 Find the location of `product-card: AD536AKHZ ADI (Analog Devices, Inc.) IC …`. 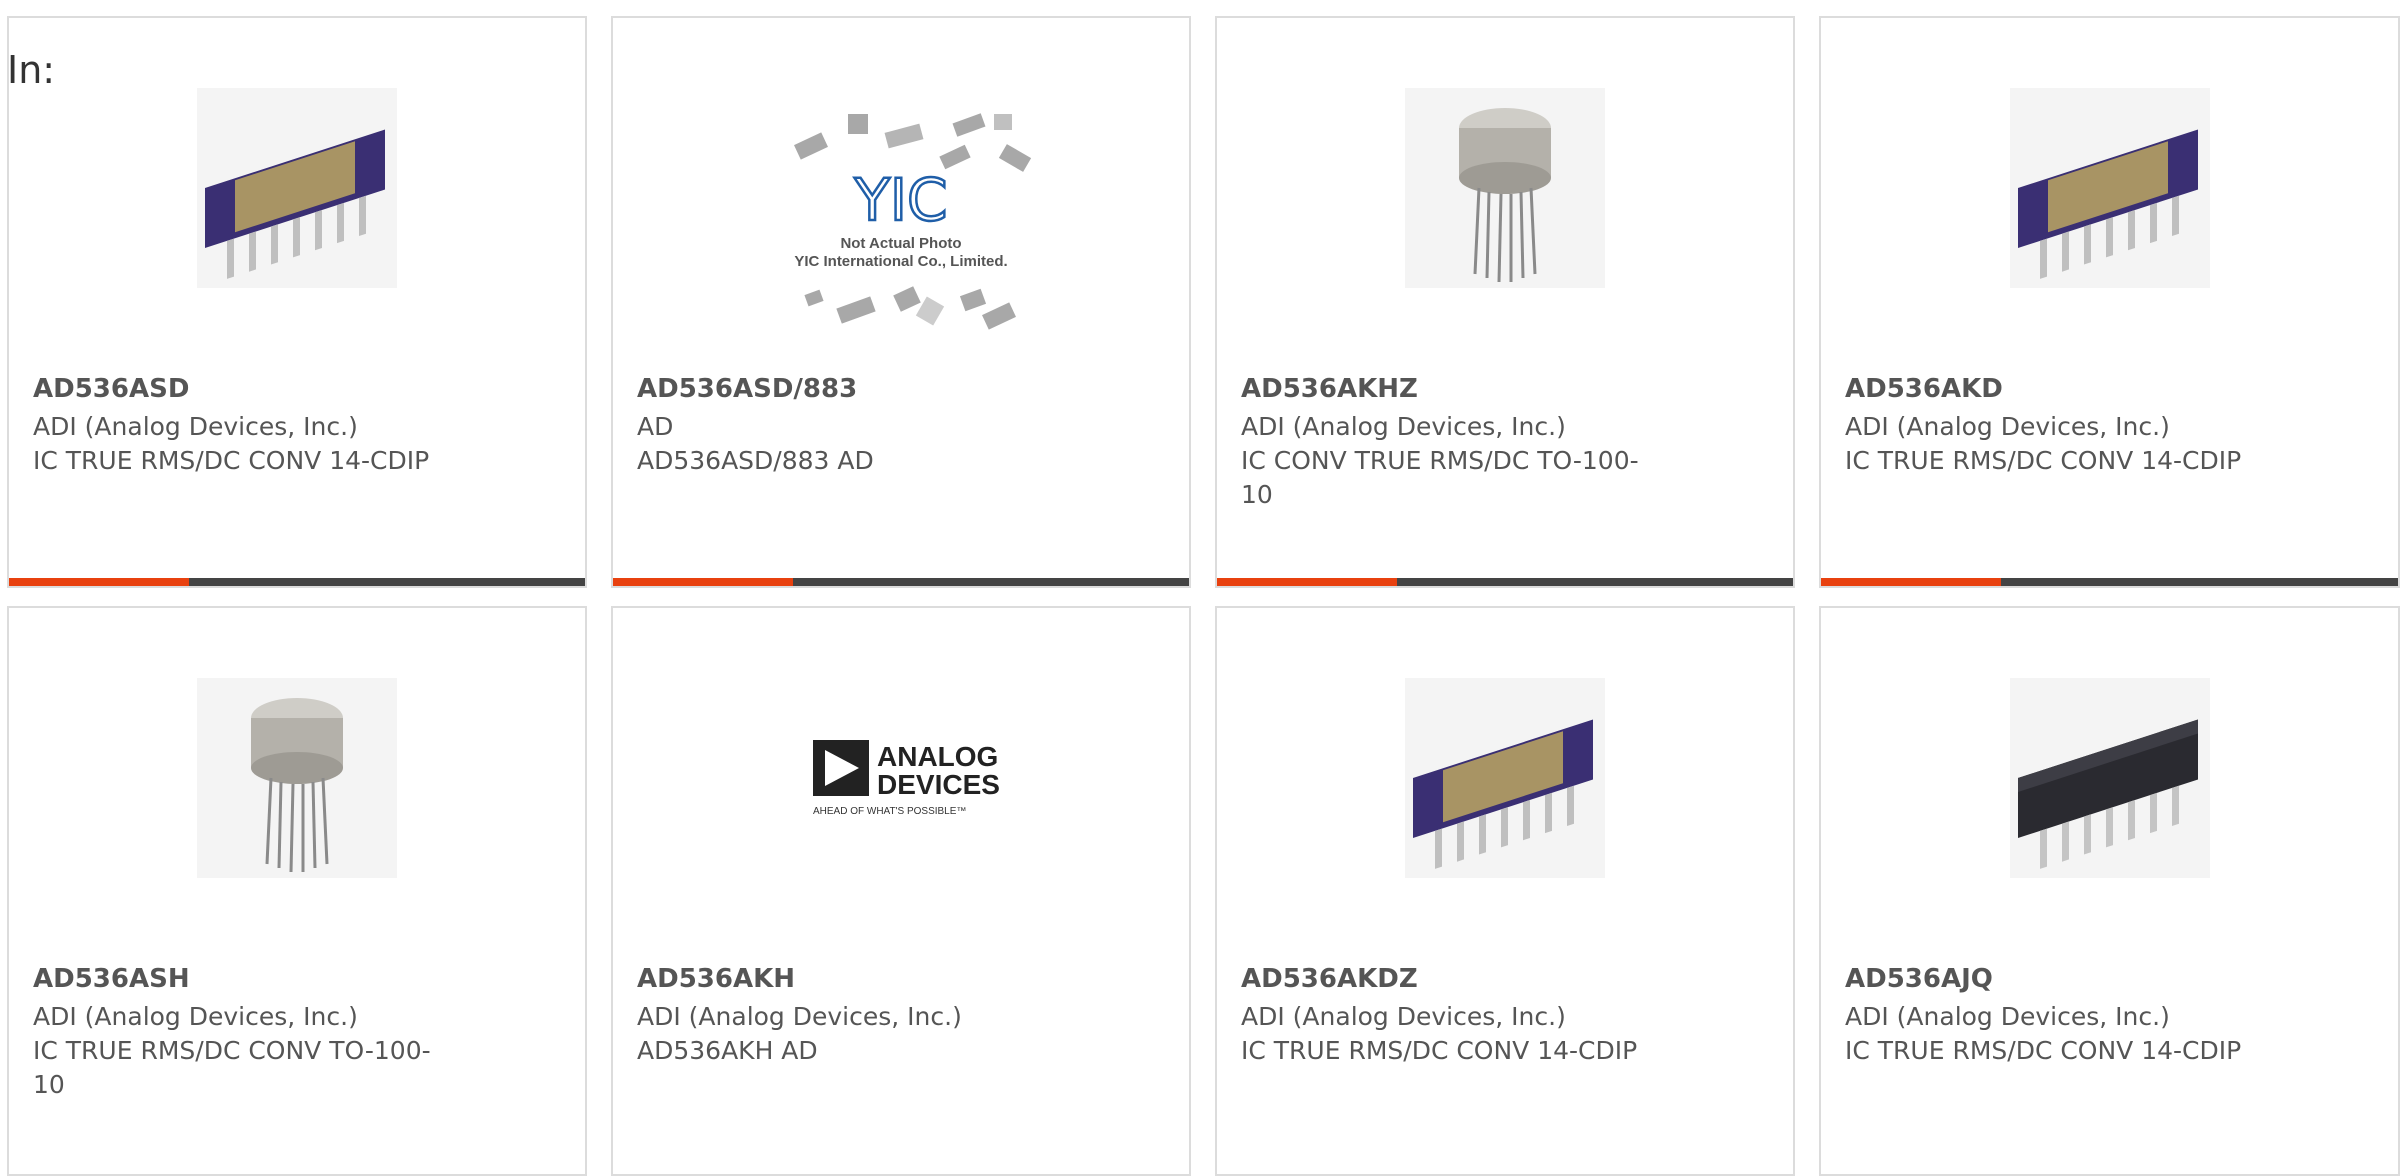

product-card: AD536AKHZ ADI (Analog Devices, Inc.) IC … is located at coordinates (1505, 302).